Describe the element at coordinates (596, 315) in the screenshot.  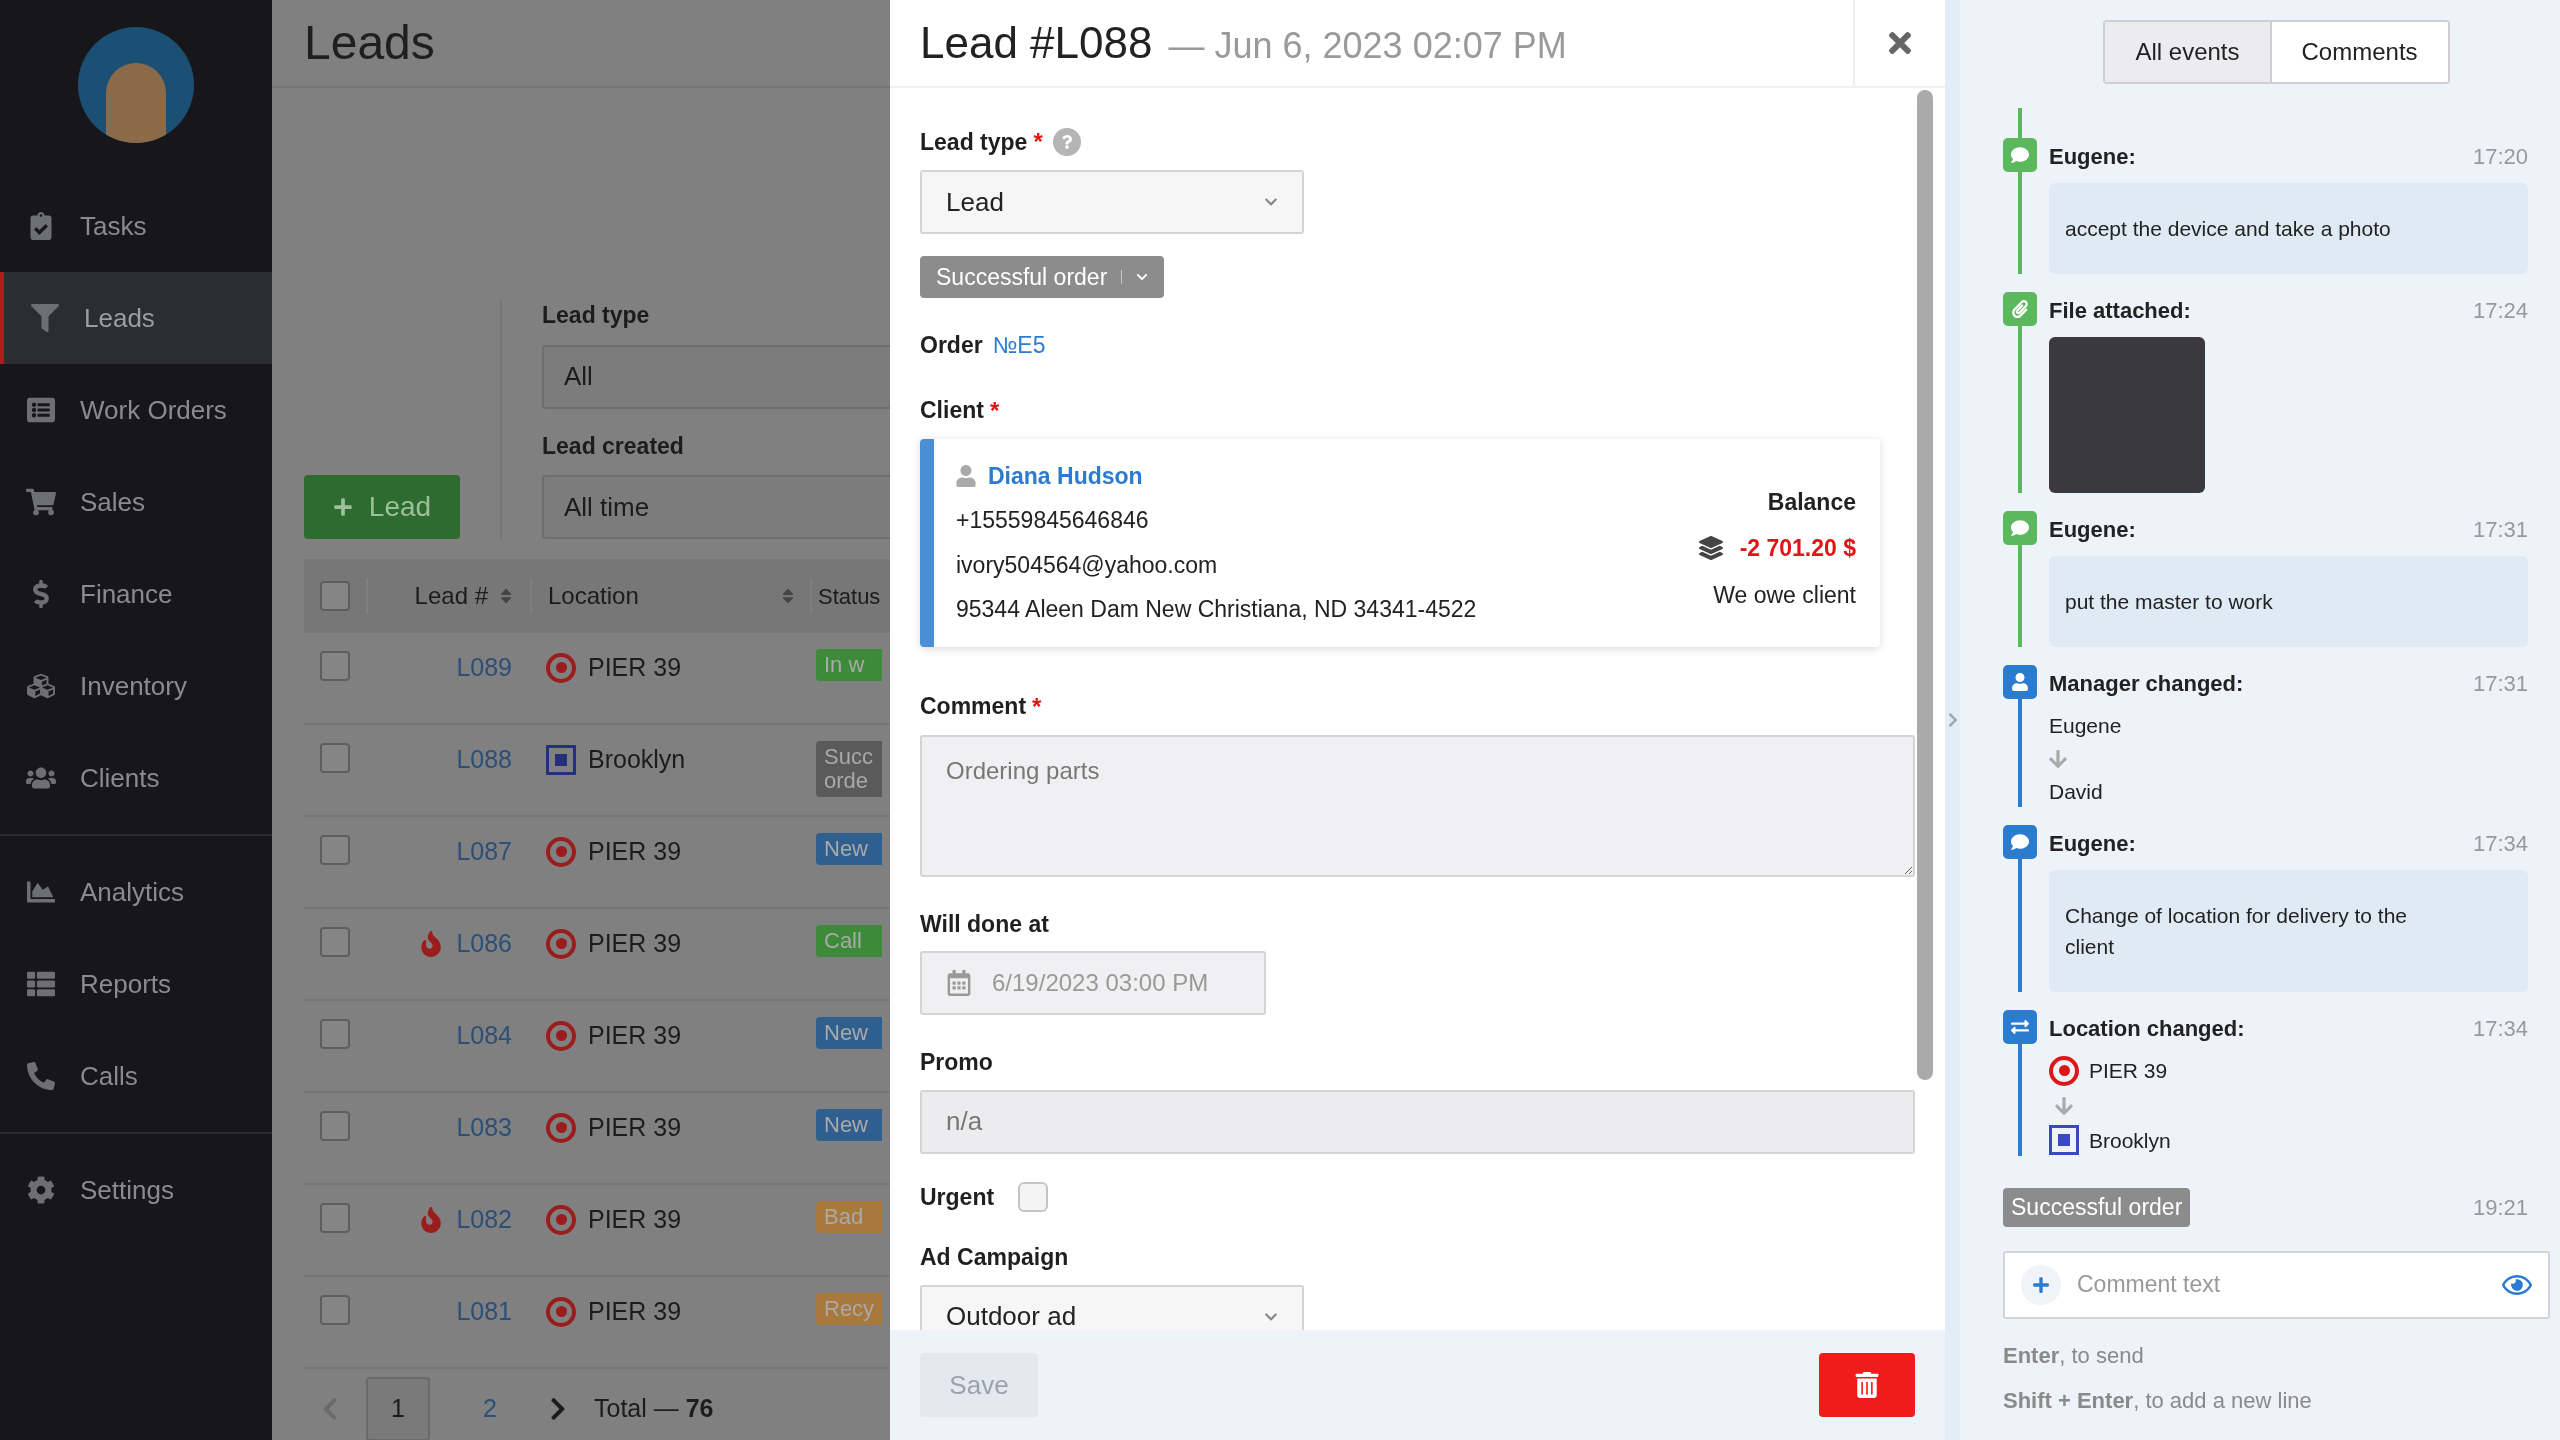
I see `filter-label: Lead type` at that location.